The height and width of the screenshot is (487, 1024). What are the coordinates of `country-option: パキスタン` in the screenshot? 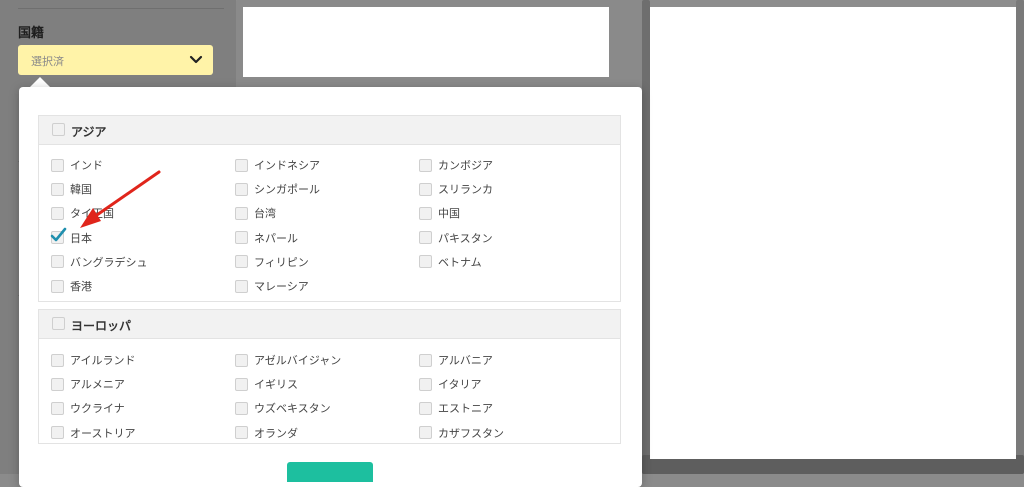 It's located at (456, 238).